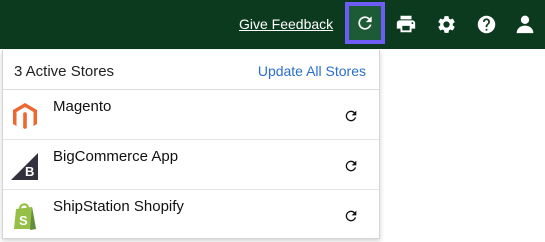 This screenshot has width=545, height=242. Describe the element at coordinates (286, 24) in the screenshot. I see `give-feedback-link: Give Feedback` at that location.